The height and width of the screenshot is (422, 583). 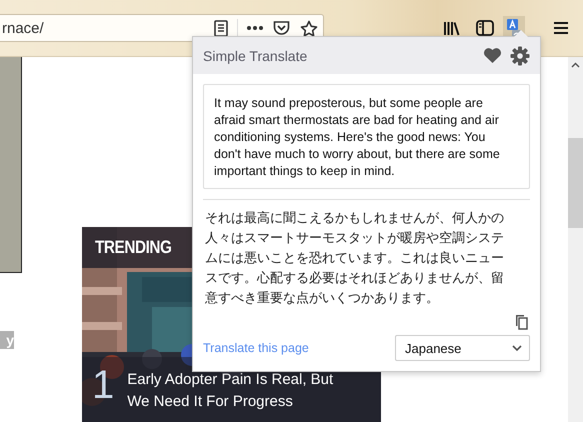 I want to click on source-text-field: It may sound preposterous, but some people are afraid smart thermostats are bad for heating and air conditioning systems. Here's the good news: You don't have much to worry about, but there are some important things to keep in mind., so click(x=366, y=137).